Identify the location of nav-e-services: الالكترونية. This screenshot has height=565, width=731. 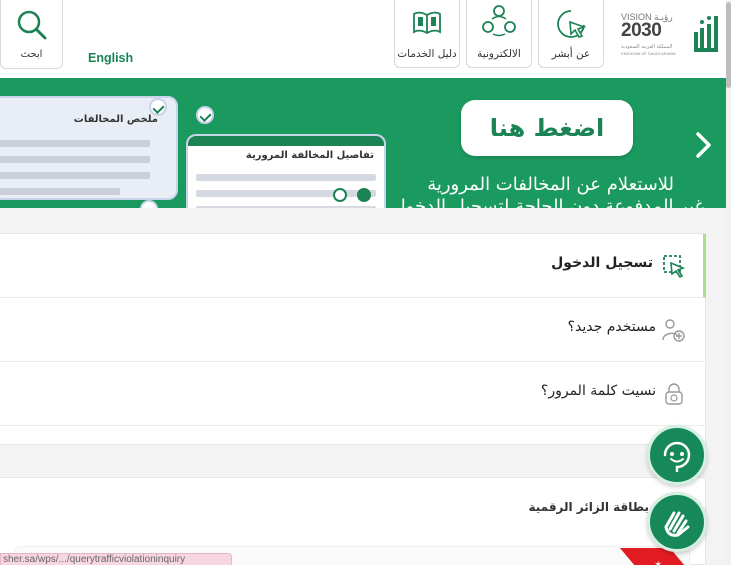
(499, 34).